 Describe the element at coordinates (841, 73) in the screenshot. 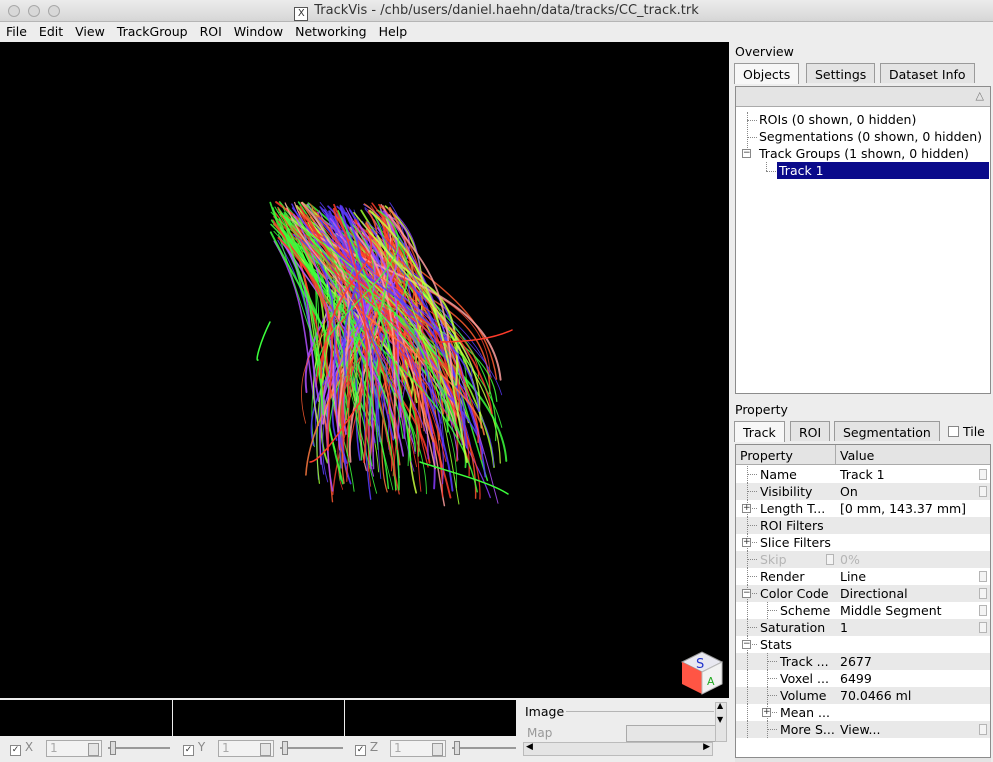

I see `tab-settings: Settings` at that location.